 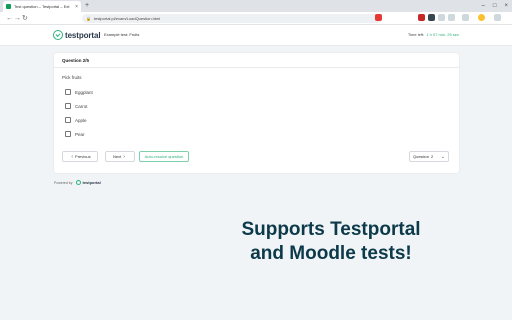 I want to click on question-select-value: 2, so click(x=432, y=156).